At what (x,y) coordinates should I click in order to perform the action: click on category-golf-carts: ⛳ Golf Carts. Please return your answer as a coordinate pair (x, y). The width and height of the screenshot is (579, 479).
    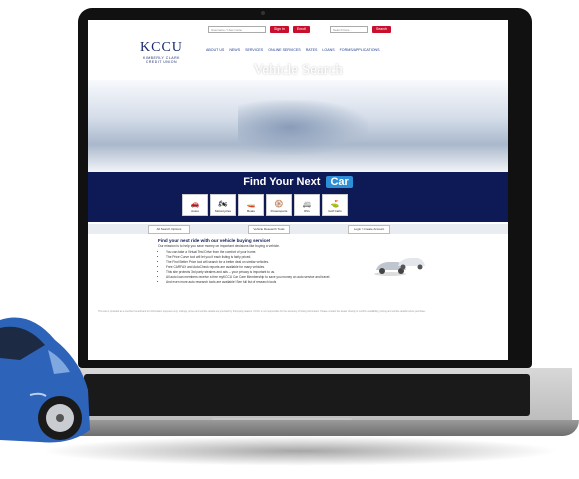
    Looking at the image, I should click on (335, 205).